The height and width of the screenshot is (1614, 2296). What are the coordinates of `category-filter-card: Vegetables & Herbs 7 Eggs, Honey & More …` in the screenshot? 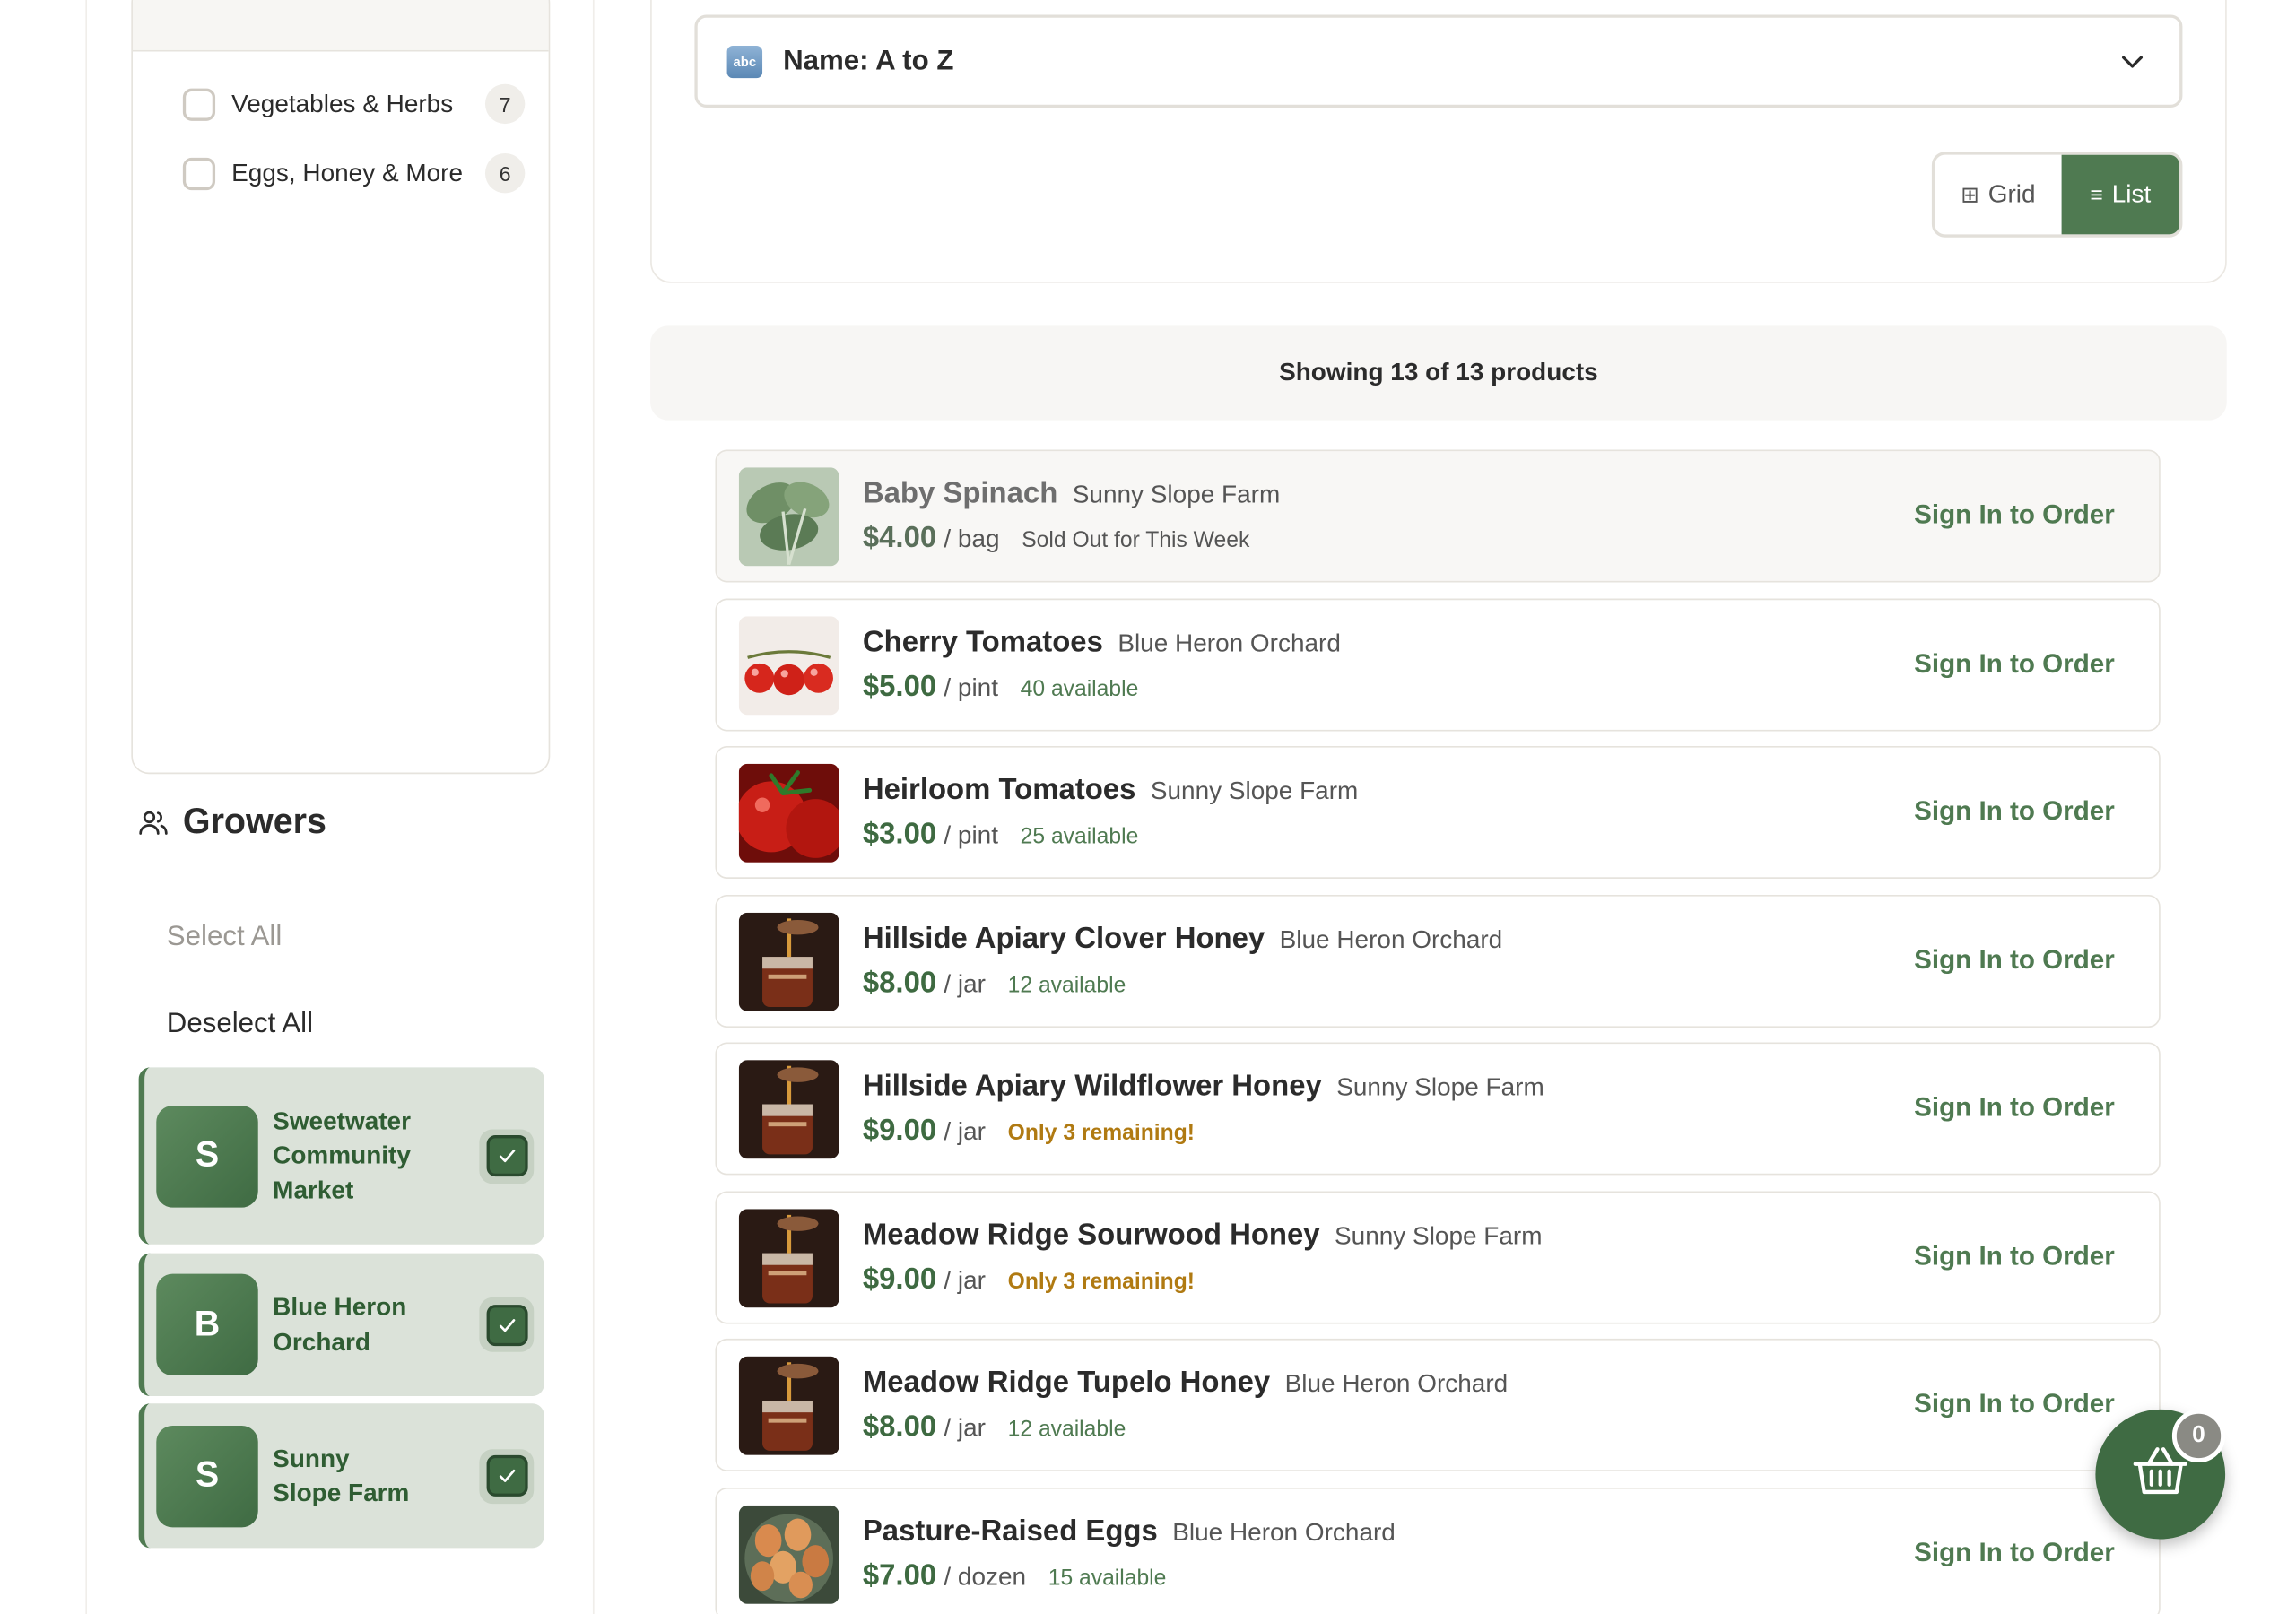 It's located at (341, 387).